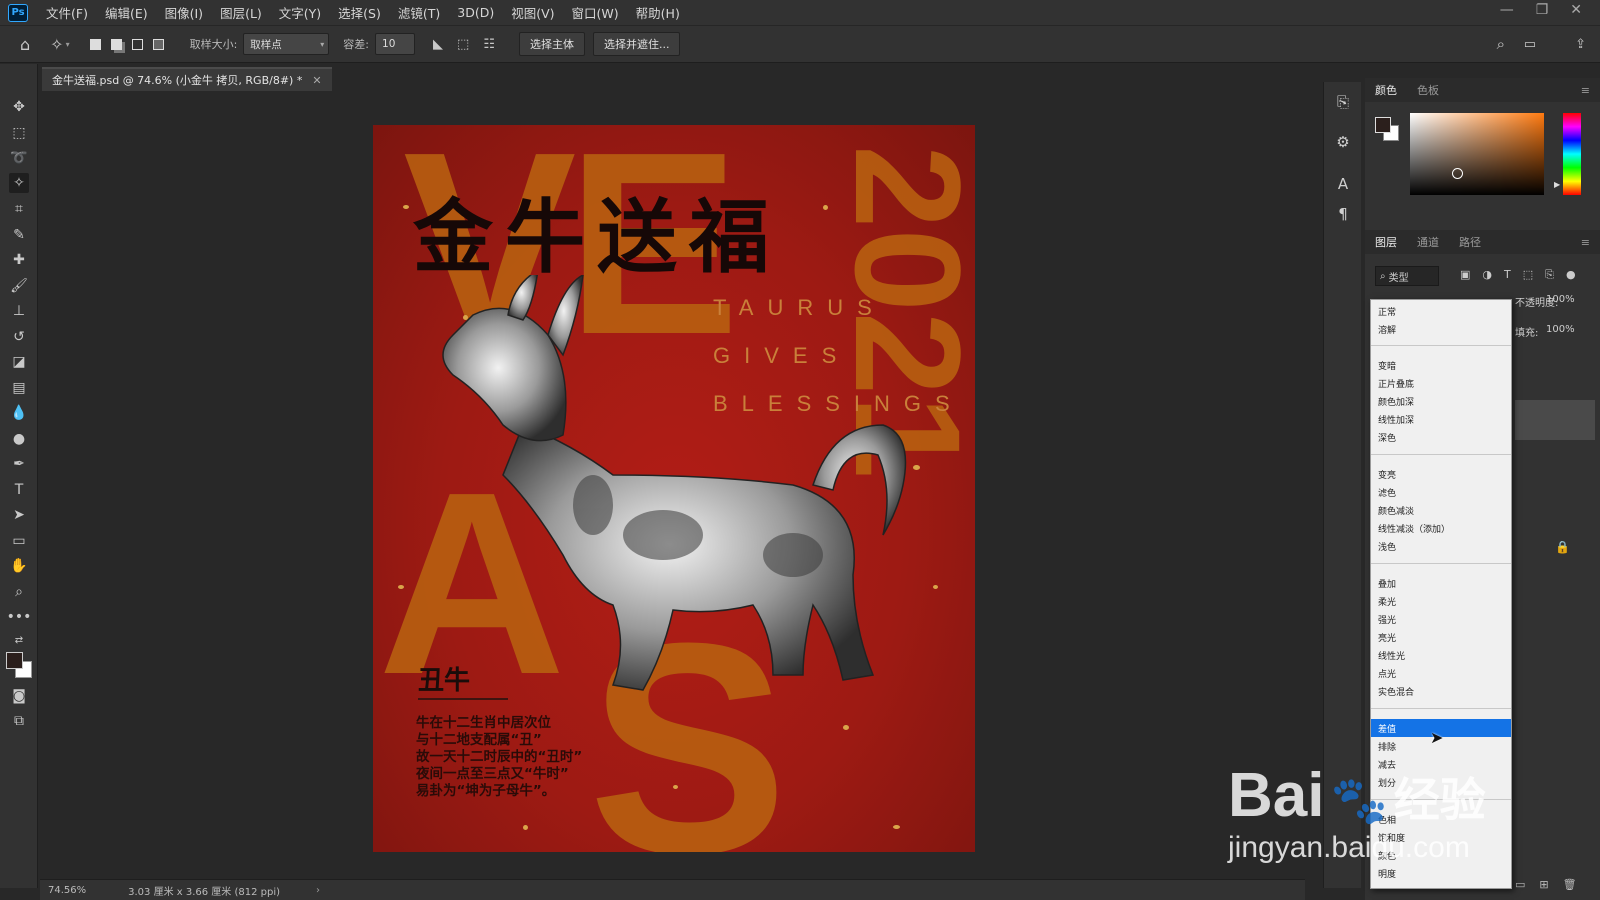 This screenshot has height=900, width=1600. I want to click on hue-slider-handle: ▶, so click(1557, 184).